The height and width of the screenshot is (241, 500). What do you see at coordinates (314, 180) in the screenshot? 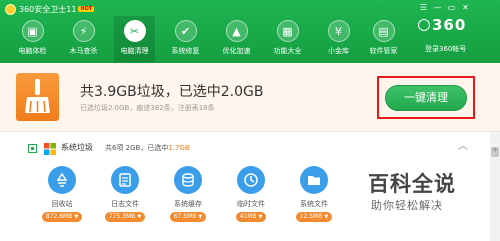
I see `folder-icon` at bounding box center [314, 180].